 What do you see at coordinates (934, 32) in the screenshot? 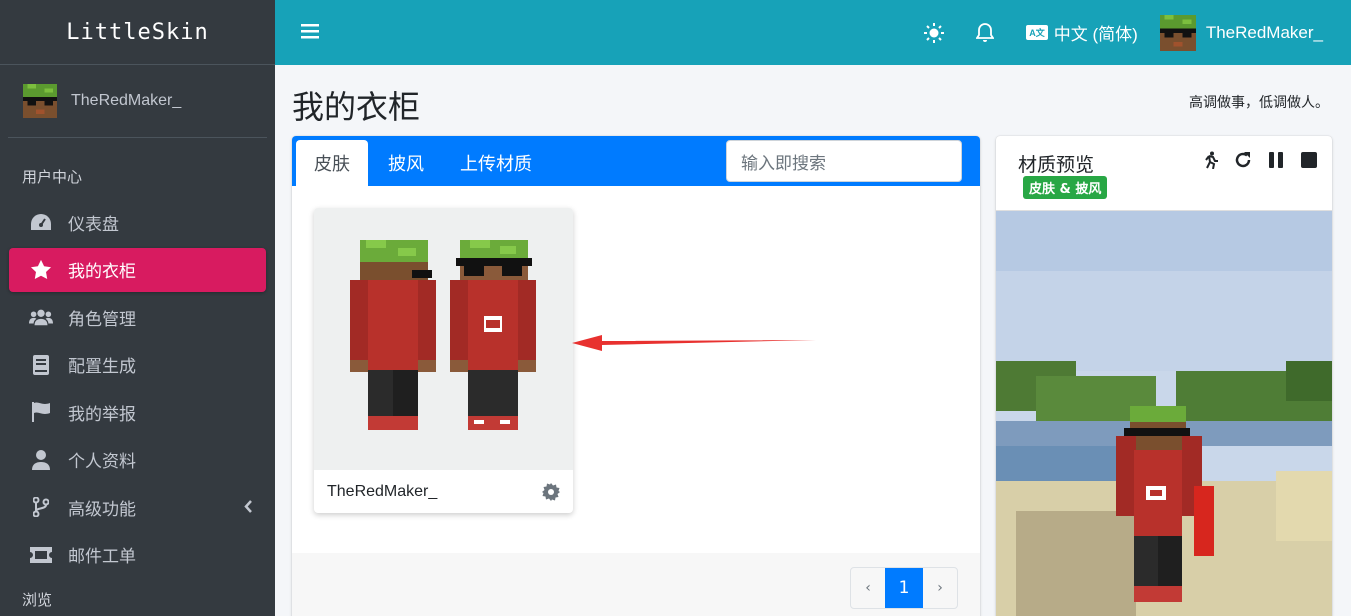
I see `theme-toggle-icon` at bounding box center [934, 32].